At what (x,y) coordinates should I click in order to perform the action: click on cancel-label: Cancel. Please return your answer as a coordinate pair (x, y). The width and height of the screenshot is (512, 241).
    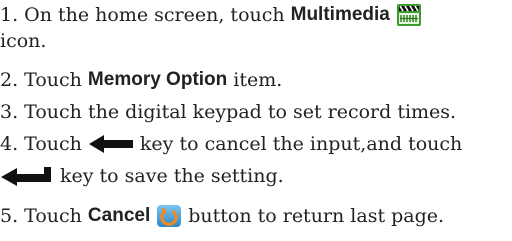
    Looking at the image, I should click on (119, 215).